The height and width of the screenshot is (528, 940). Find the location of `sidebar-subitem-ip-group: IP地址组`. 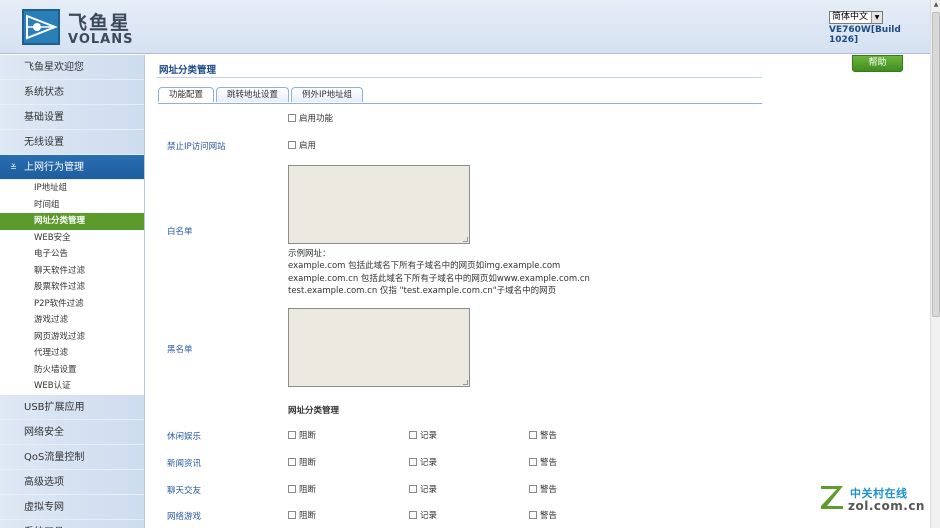

sidebar-subitem-ip-group: IP地址组 is located at coordinates (72, 188).